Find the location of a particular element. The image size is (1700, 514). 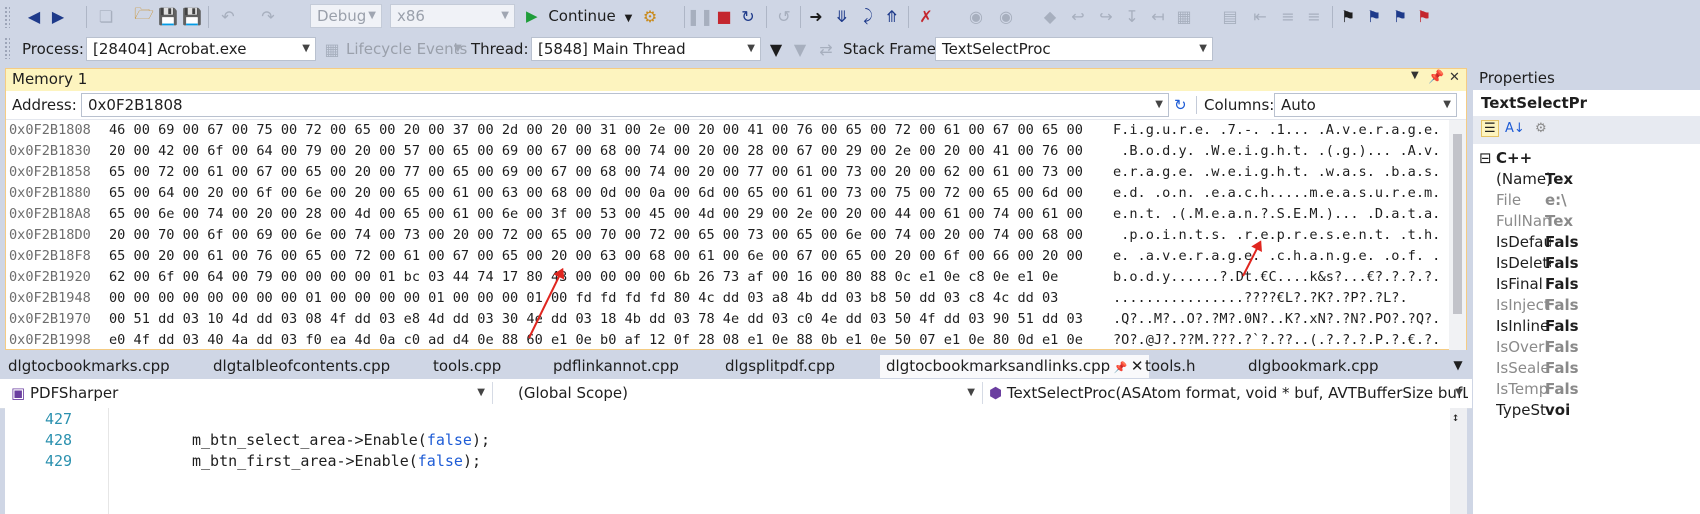

property-row: IsInject Fals is located at coordinates (1586, 305).